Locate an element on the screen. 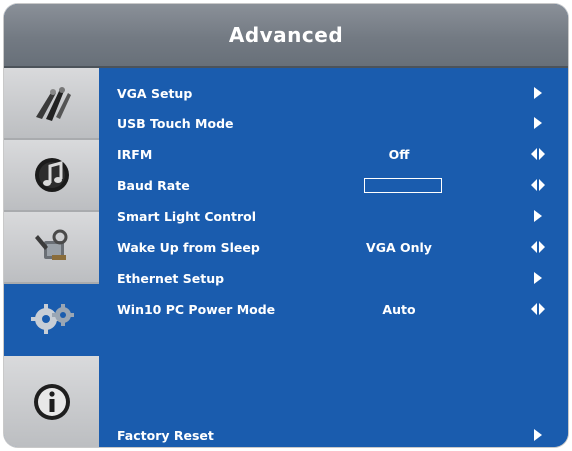 Image resolution: width=572 pixels, height=451 pixels. sidebar-item-advanced is located at coordinates (51, 320).